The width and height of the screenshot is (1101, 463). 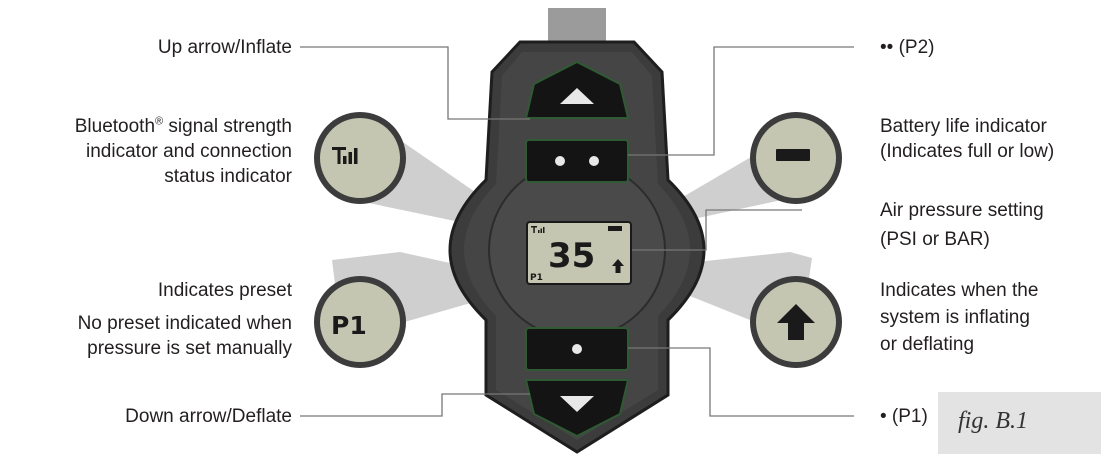 What do you see at coordinates (228, 176) in the screenshot?
I see `label-bluetooth-line3: status indicator` at bounding box center [228, 176].